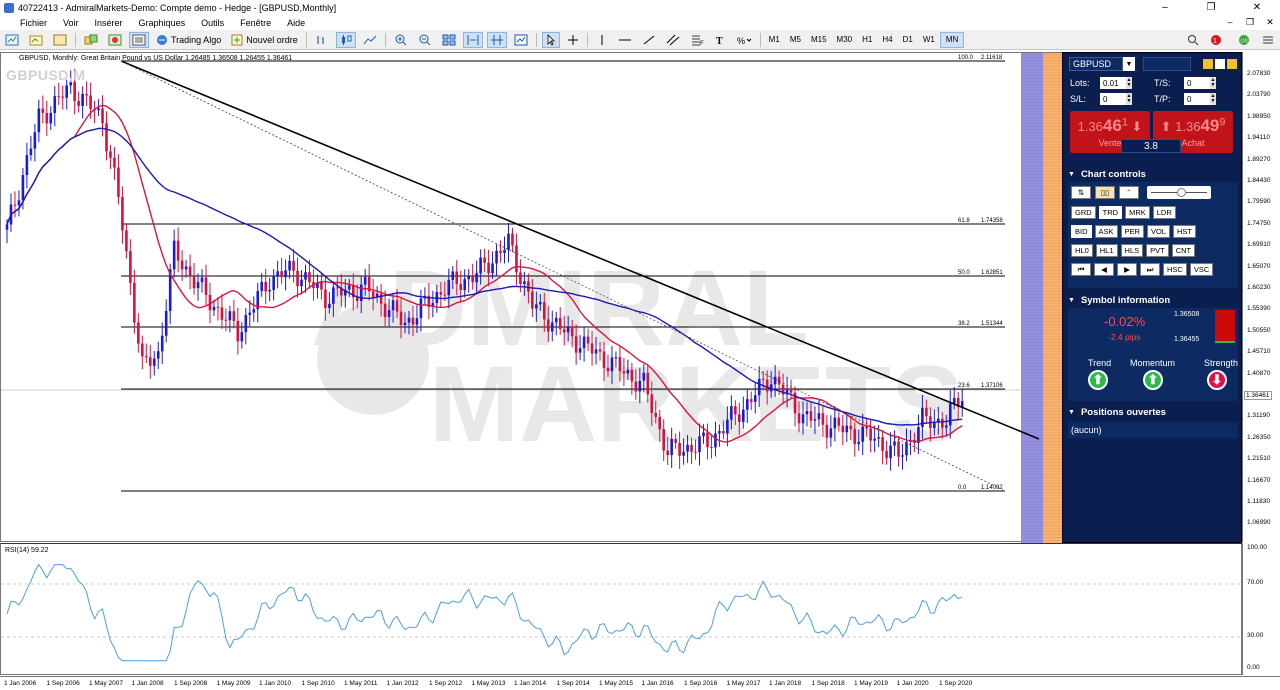 Image resolution: width=1280 pixels, height=690 pixels. I want to click on menu-outils: Outils, so click(212, 23).